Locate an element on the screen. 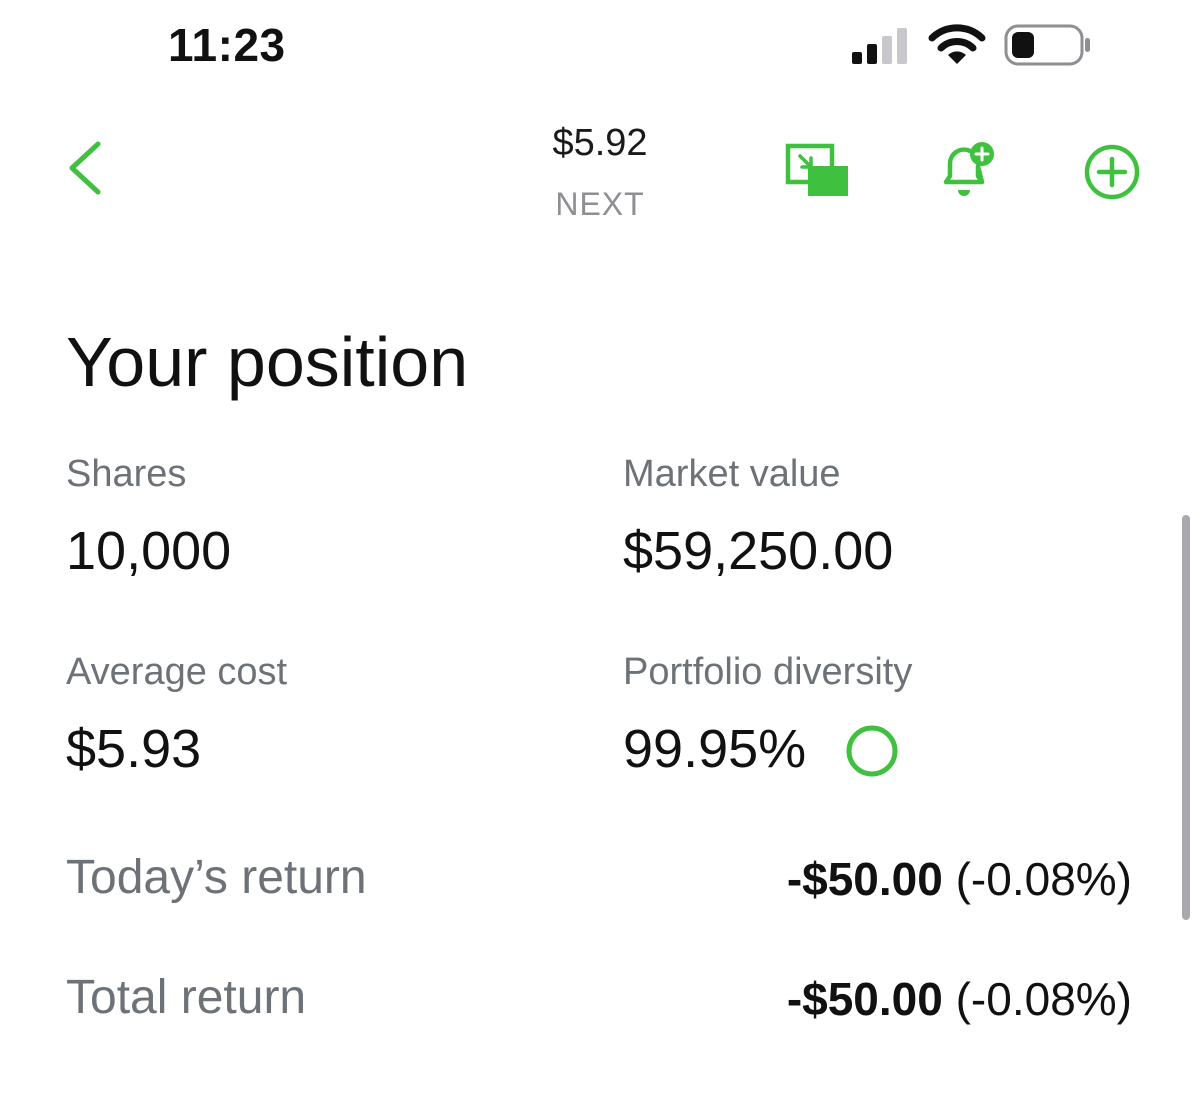 This screenshot has width=1200, height=1095. battery-icon is located at coordinates (1047, 45).